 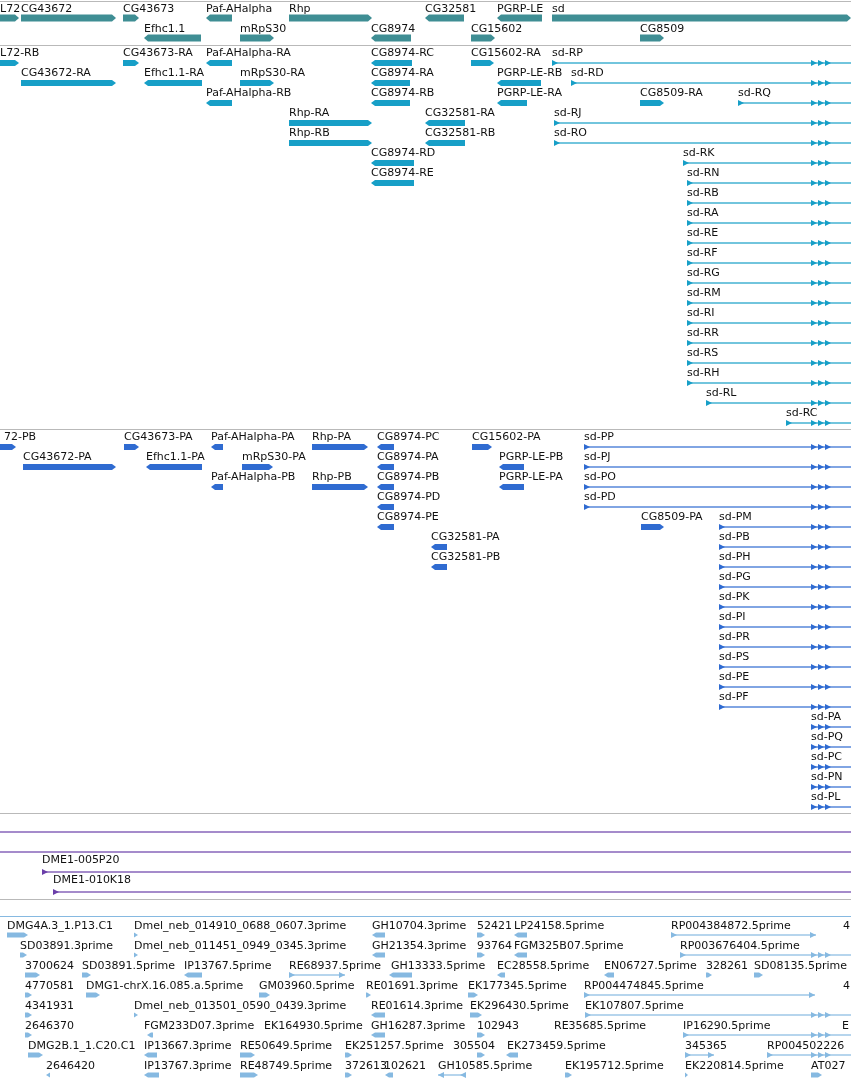 What do you see at coordinates (188, 1065) in the screenshot?
I see `feature-label: IP13767.3prime` at bounding box center [188, 1065].